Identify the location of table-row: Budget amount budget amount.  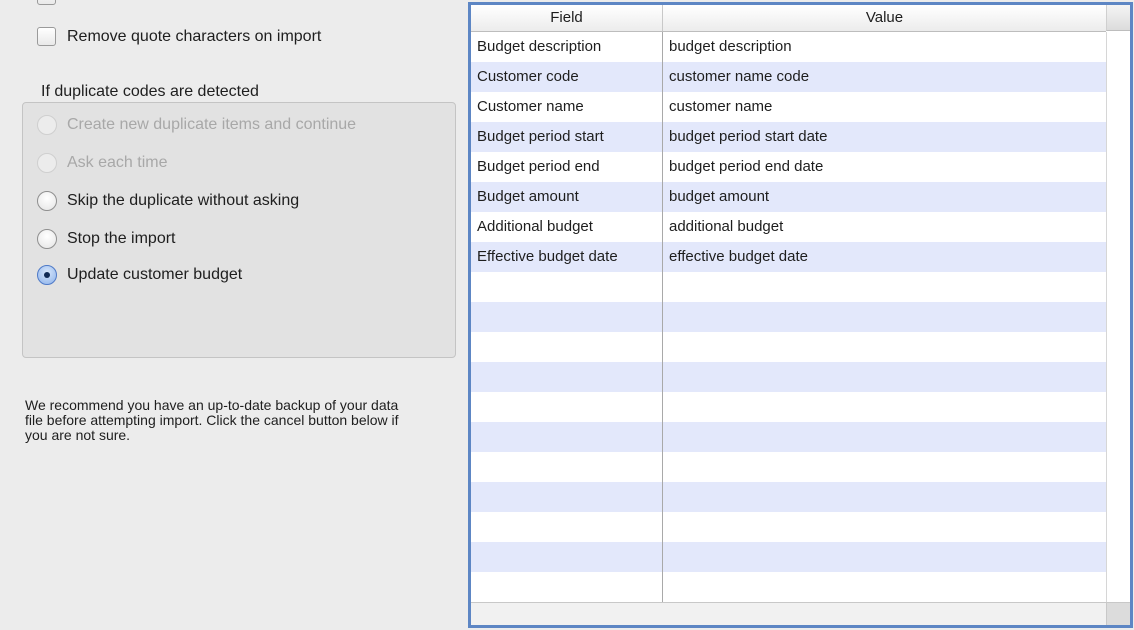
(788, 197).